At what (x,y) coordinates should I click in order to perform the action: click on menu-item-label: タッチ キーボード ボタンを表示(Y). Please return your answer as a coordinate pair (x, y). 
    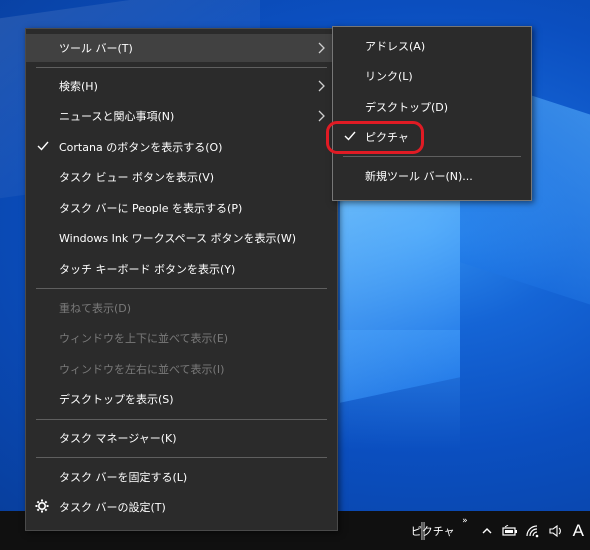
    Looking at the image, I should click on (147, 269).